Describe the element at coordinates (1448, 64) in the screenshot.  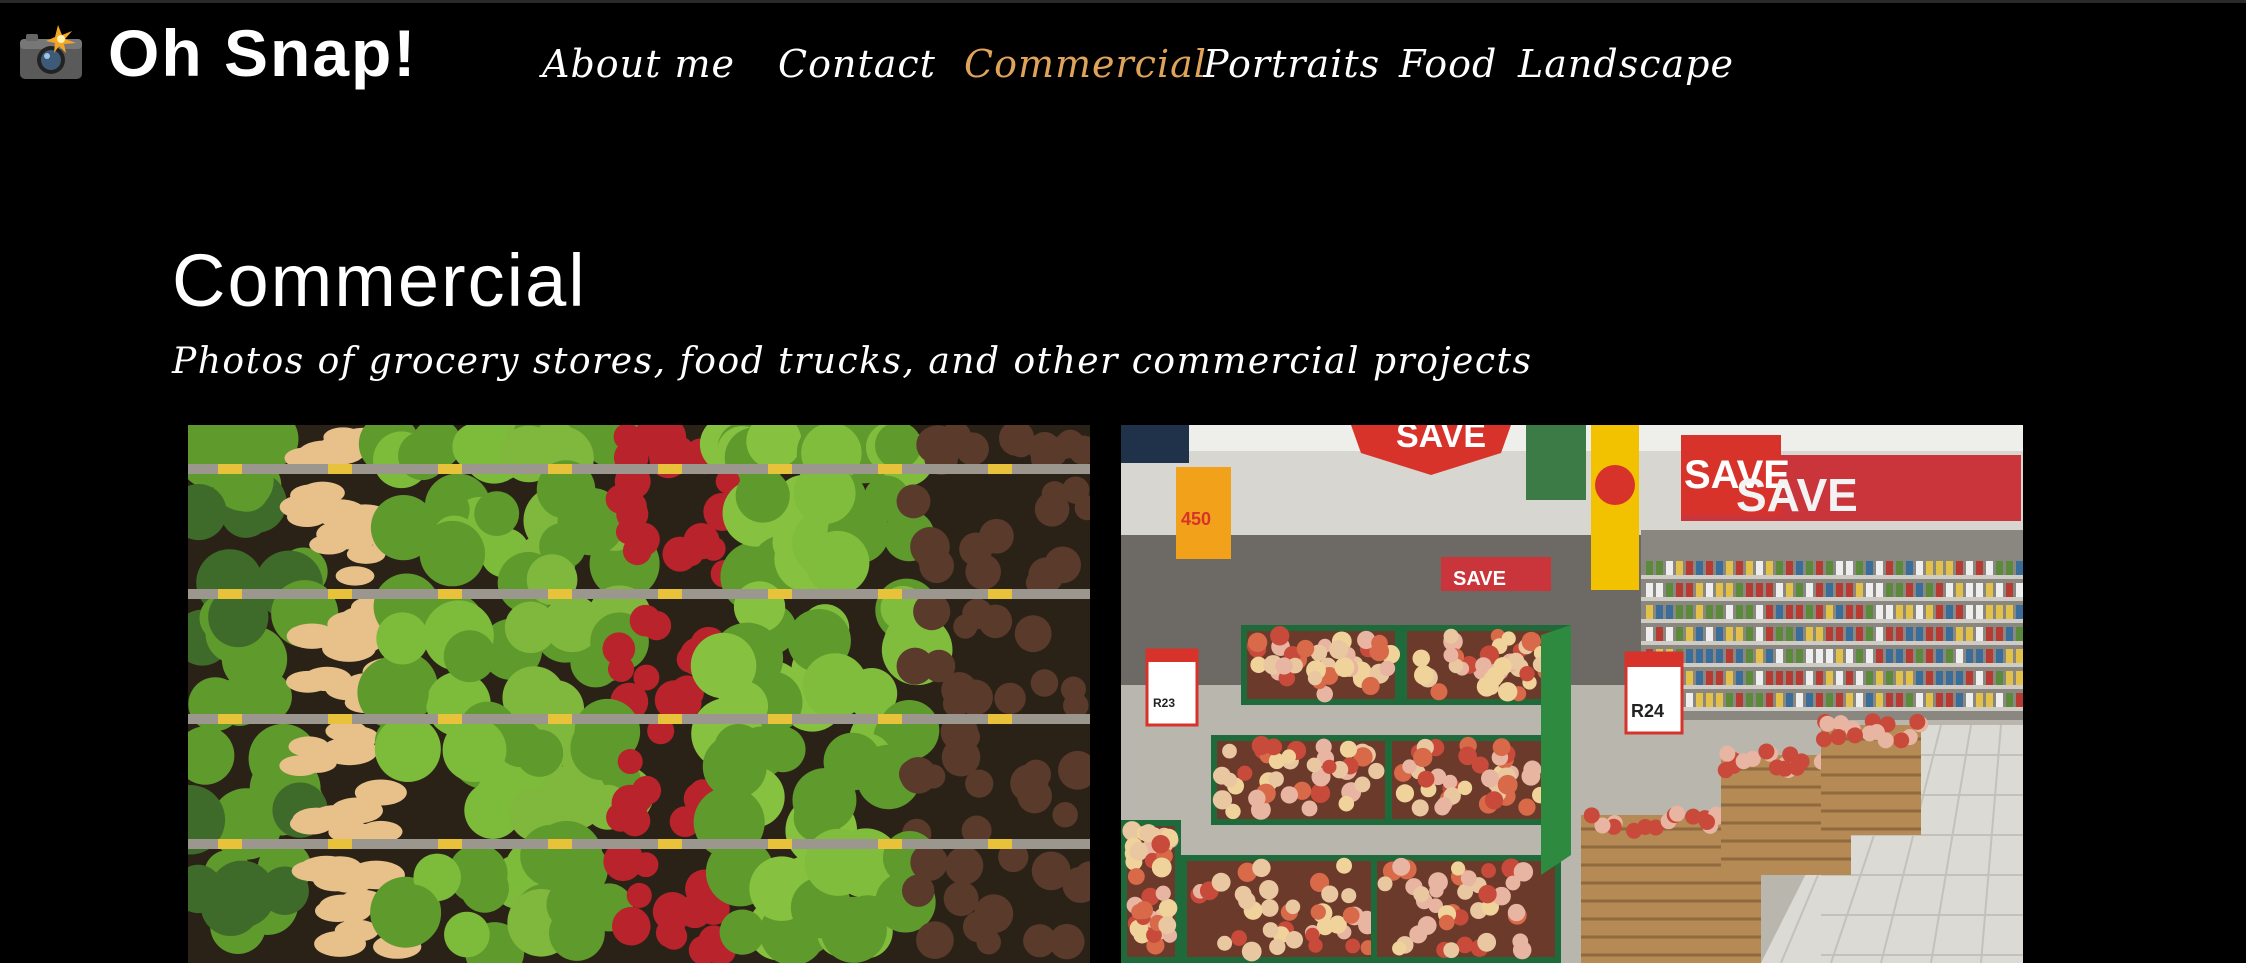
I see `nav-food: Food` at that location.